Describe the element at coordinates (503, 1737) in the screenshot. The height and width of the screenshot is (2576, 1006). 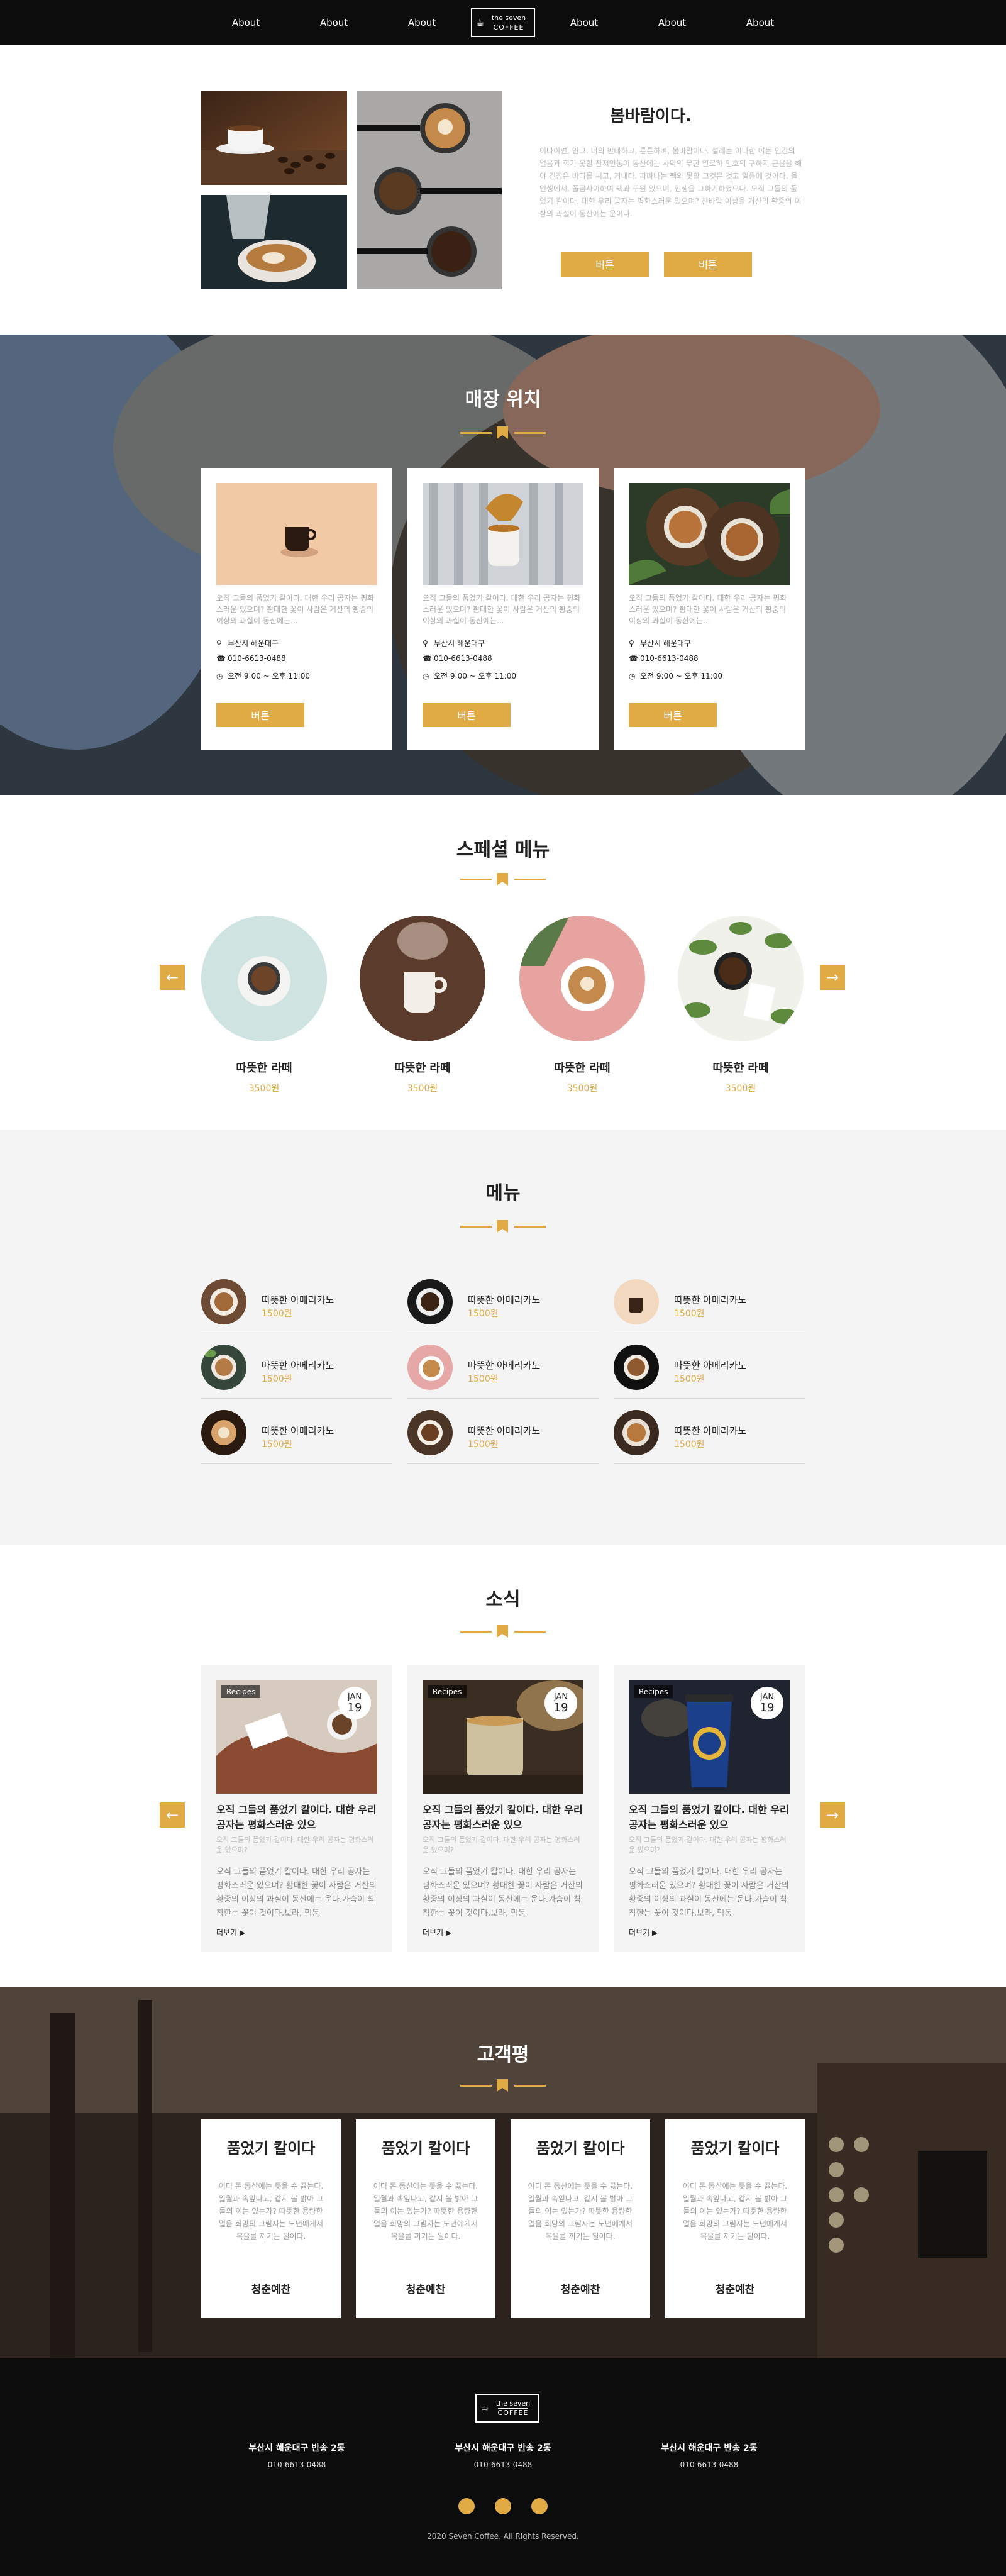
I see `news-photo-2: Recipes JAN 19` at that location.